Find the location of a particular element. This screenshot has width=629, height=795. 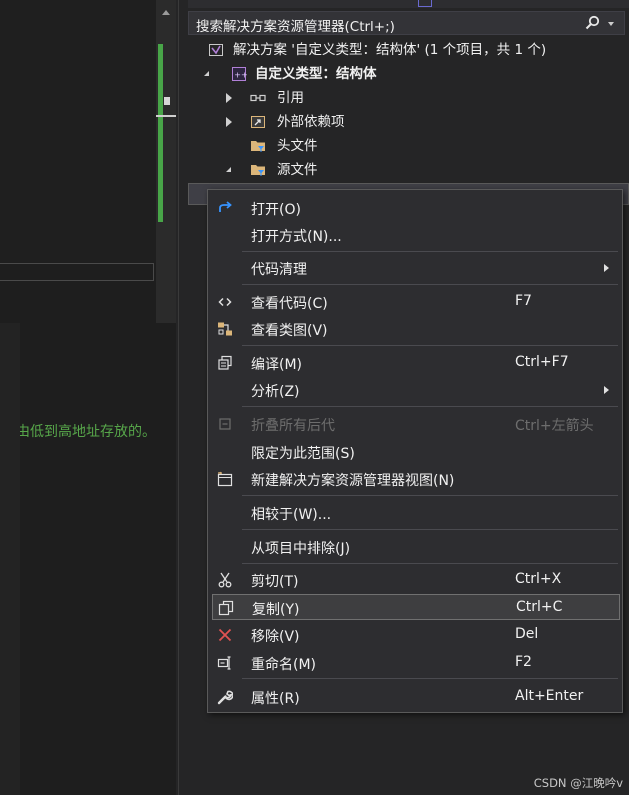

copy-icon is located at coordinates (226, 608).